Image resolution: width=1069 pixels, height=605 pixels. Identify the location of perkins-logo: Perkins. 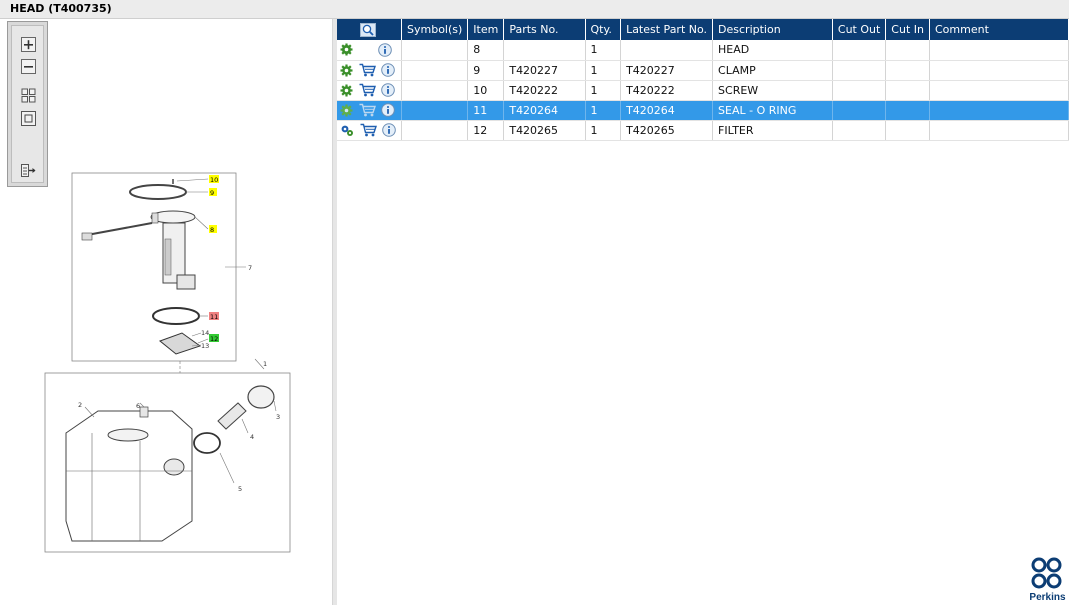
(1047, 580).